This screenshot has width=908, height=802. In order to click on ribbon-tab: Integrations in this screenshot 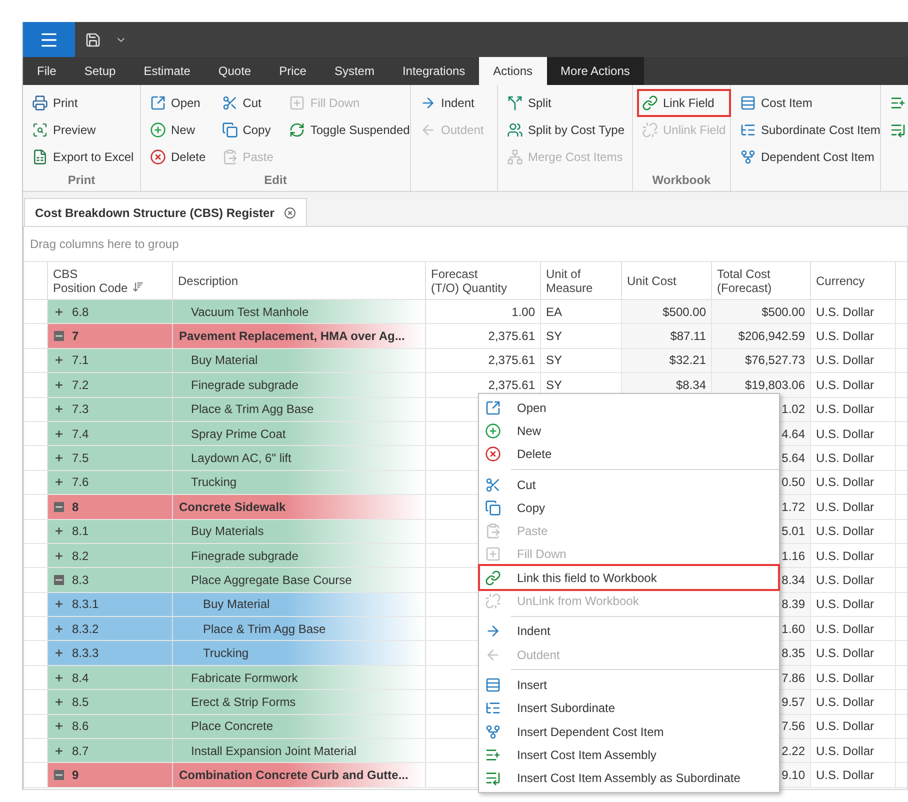, I will do `click(434, 71)`.